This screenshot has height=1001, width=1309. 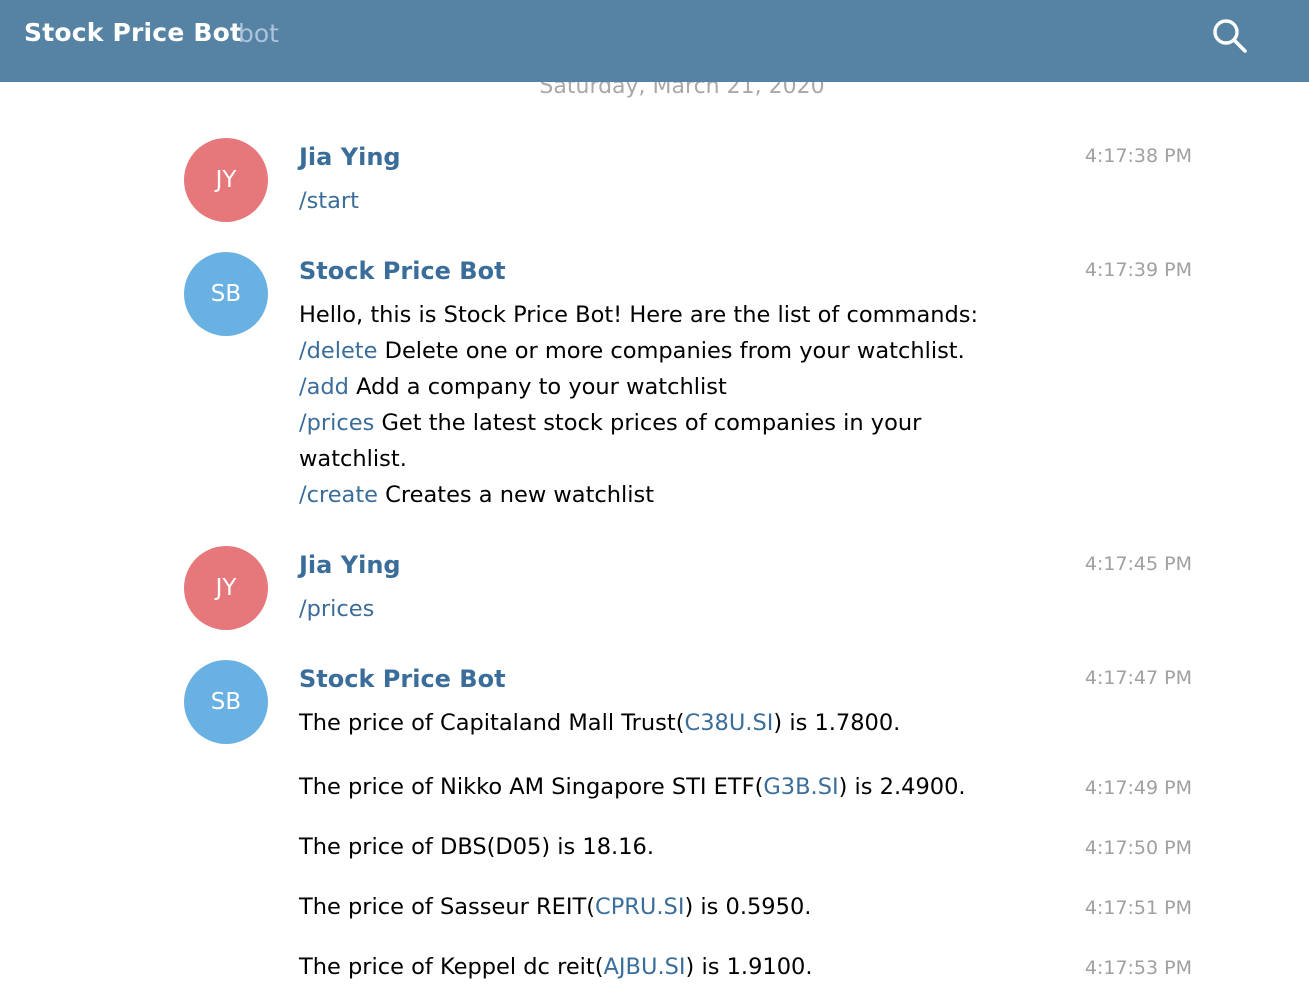 What do you see at coordinates (729, 723) in the screenshot?
I see `ticker-link: C38U.SI` at bounding box center [729, 723].